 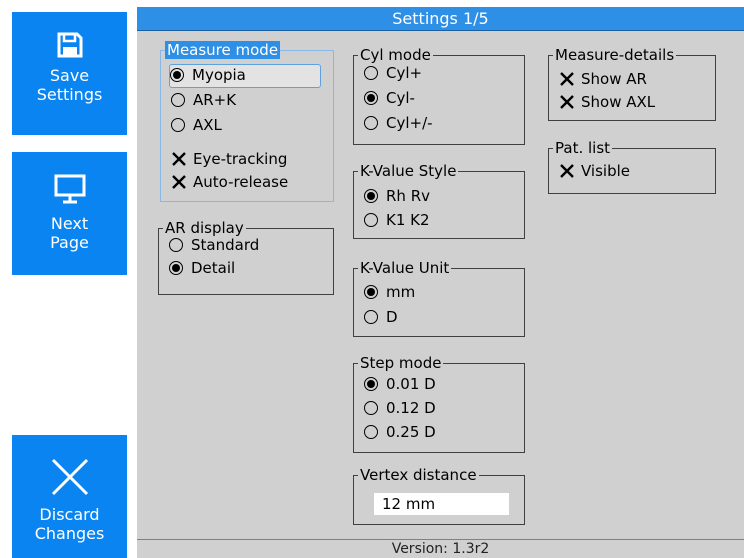 I want to click on vertex-distance-label: Vertex distance, so click(x=418, y=475).